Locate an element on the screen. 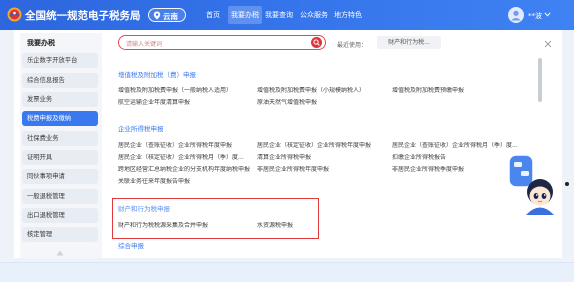 The image size is (574, 282). sidebar-item-label: 乐企数字开放平台 is located at coordinates (52, 60).